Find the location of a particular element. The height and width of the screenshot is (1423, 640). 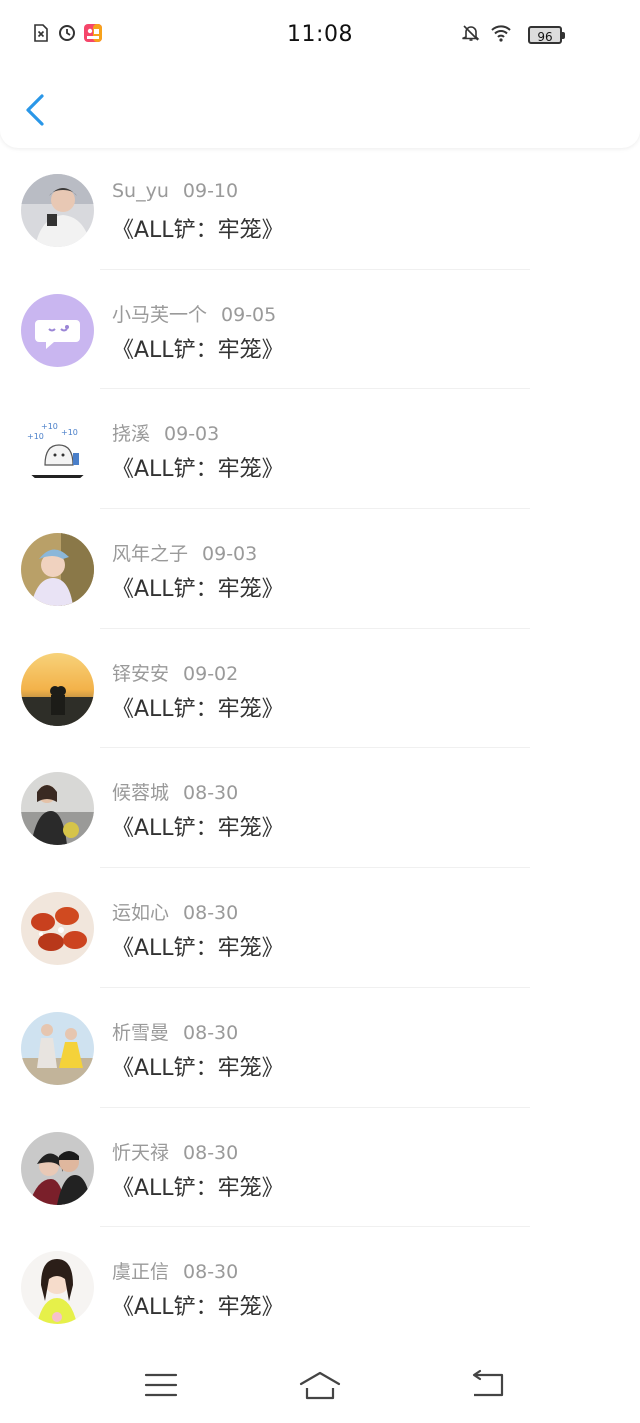

menu-icon is located at coordinates (161, 1385).